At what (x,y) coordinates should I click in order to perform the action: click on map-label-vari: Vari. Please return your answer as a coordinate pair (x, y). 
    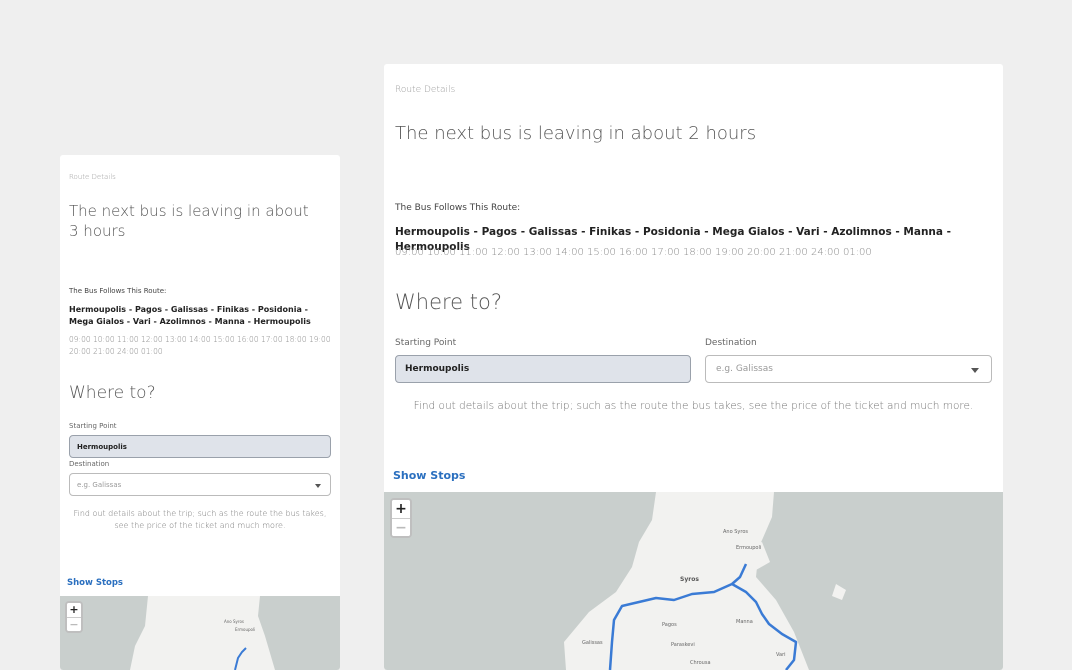
    Looking at the image, I should click on (781, 655).